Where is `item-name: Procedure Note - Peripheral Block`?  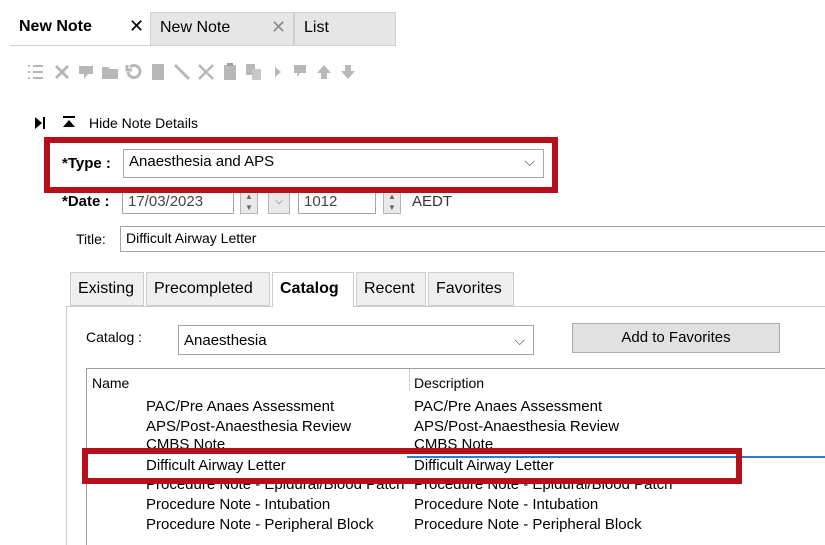
item-name: Procedure Note - Peripheral Block is located at coordinates (260, 524).